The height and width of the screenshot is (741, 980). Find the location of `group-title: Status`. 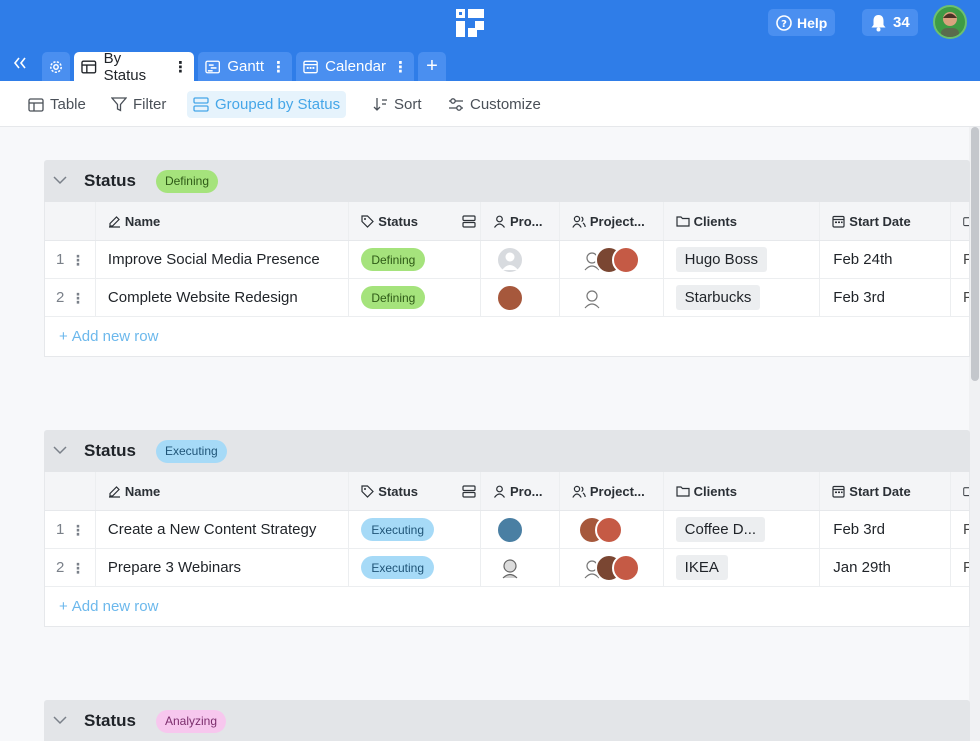

group-title: Status is located at coordinates (110, 180).